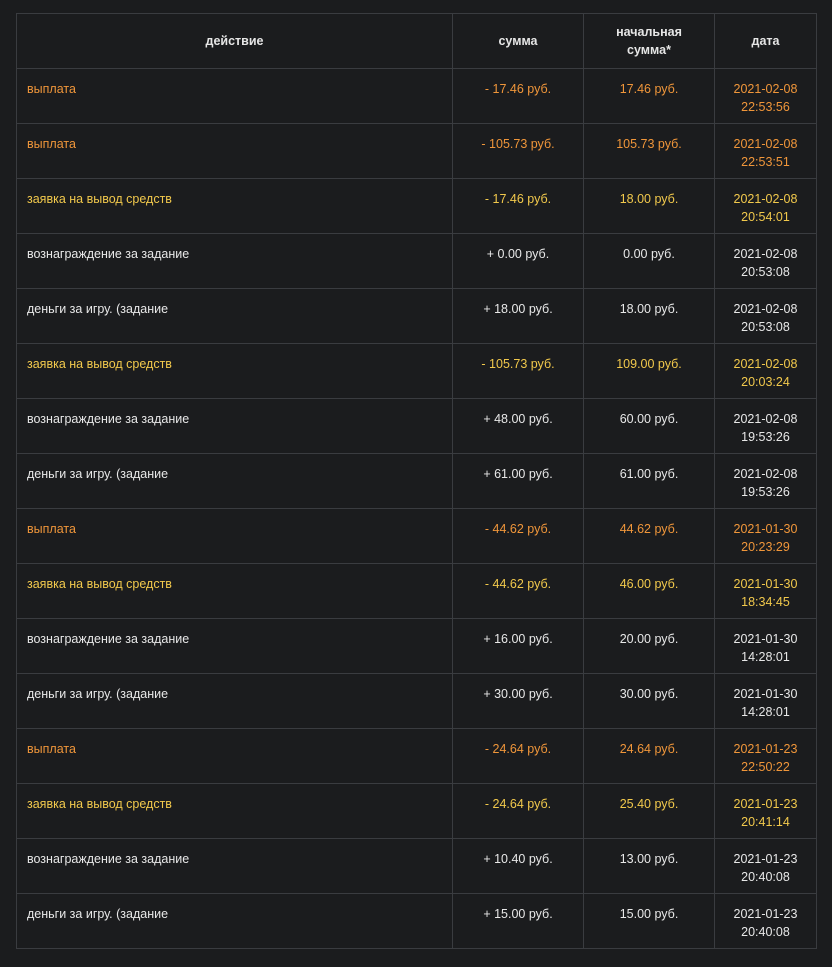 This screenshot has height=967, width=832. I want to click on cell-initial-amount: 0.00 руб., so click(649, 261).